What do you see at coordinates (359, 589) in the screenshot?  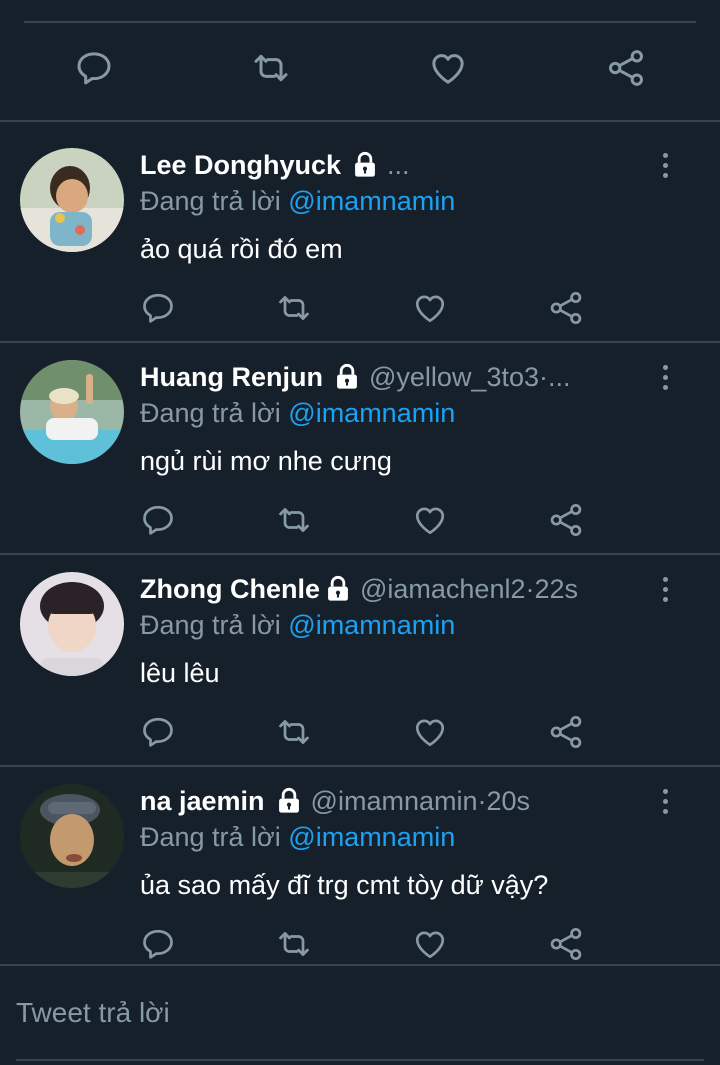 I see `author-line: Zhong Chenle @iamachenl2 · 22s` at bounding box center [359, 589].